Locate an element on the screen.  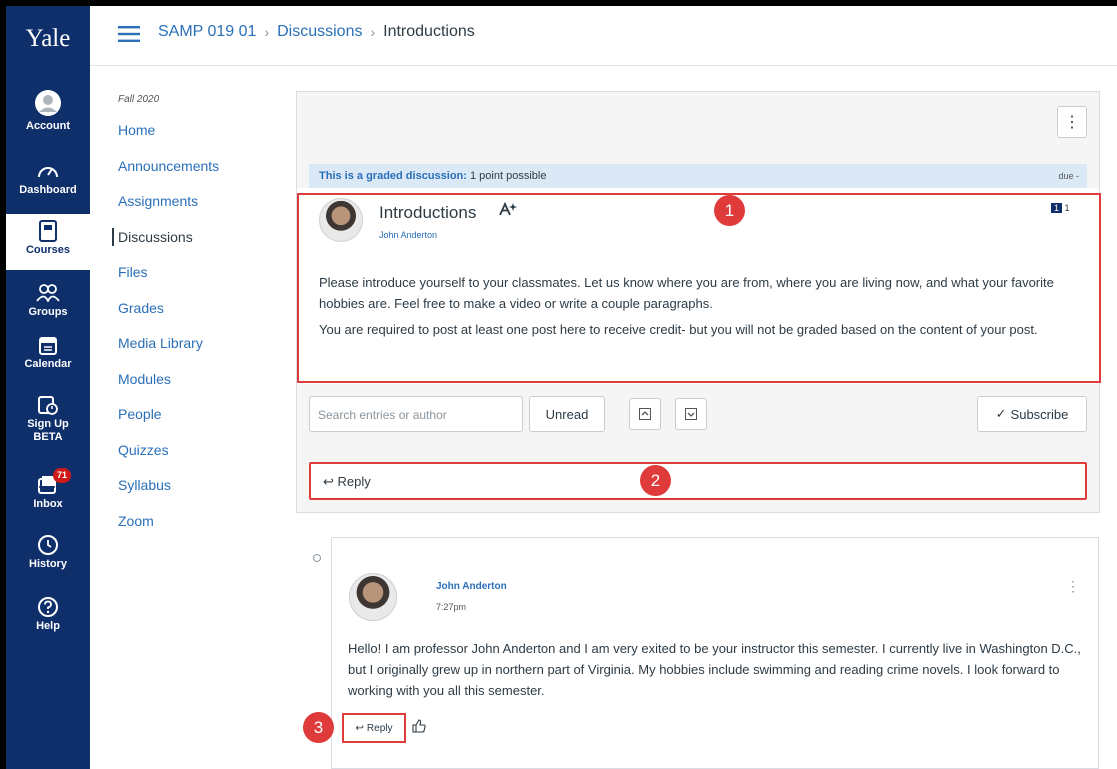
account-icon is located at coordinates (48, 103).